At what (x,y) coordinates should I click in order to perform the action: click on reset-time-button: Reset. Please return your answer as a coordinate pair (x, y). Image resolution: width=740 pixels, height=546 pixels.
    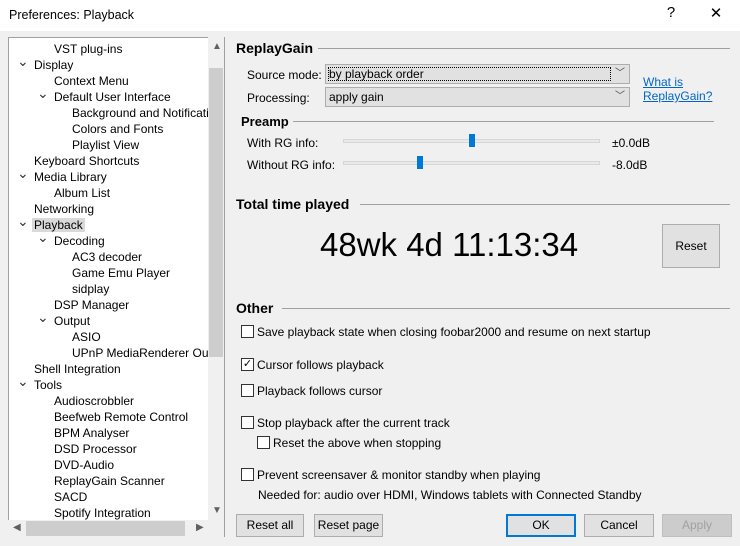
    Looking at the image, I should click on (691, 246).